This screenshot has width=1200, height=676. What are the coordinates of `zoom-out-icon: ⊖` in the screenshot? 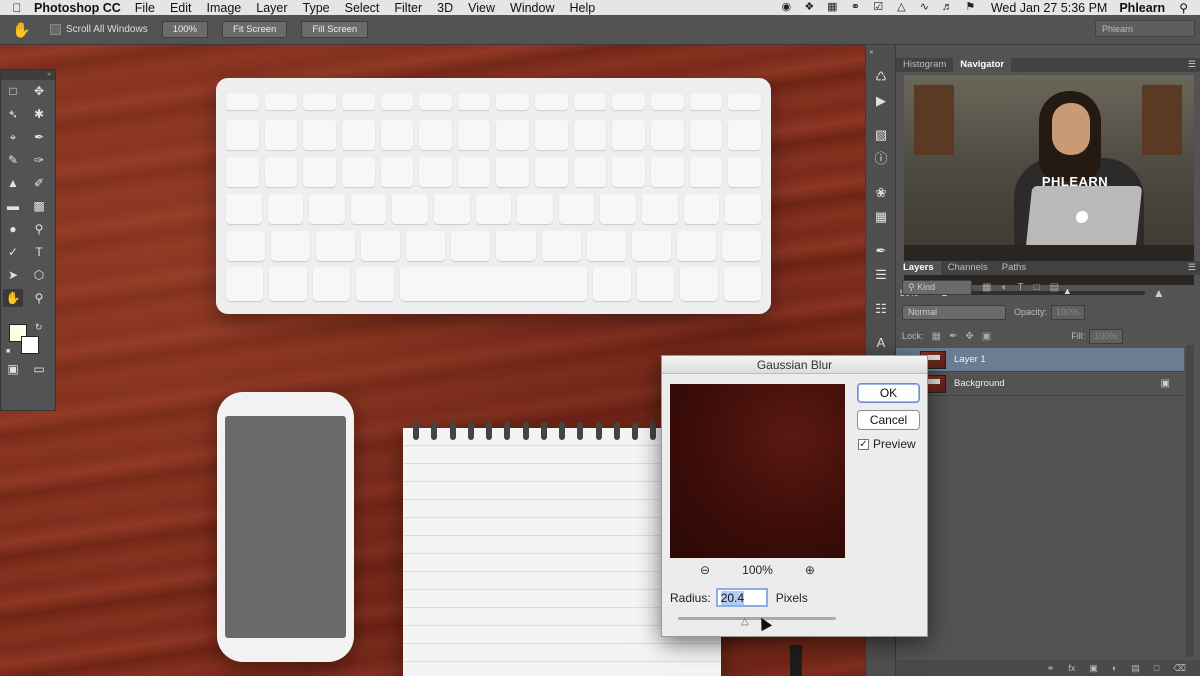 It's located at (705, 570).